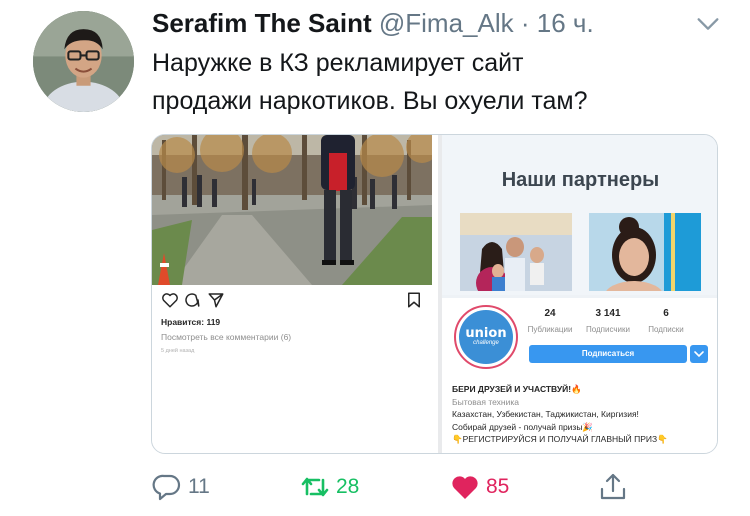 The height and width of the screenshot is (516, 750). What do you see at coordinates (608, 354) in the screenshot?
I see `follow-button: Подписаться` at bounding box center [608, 354].